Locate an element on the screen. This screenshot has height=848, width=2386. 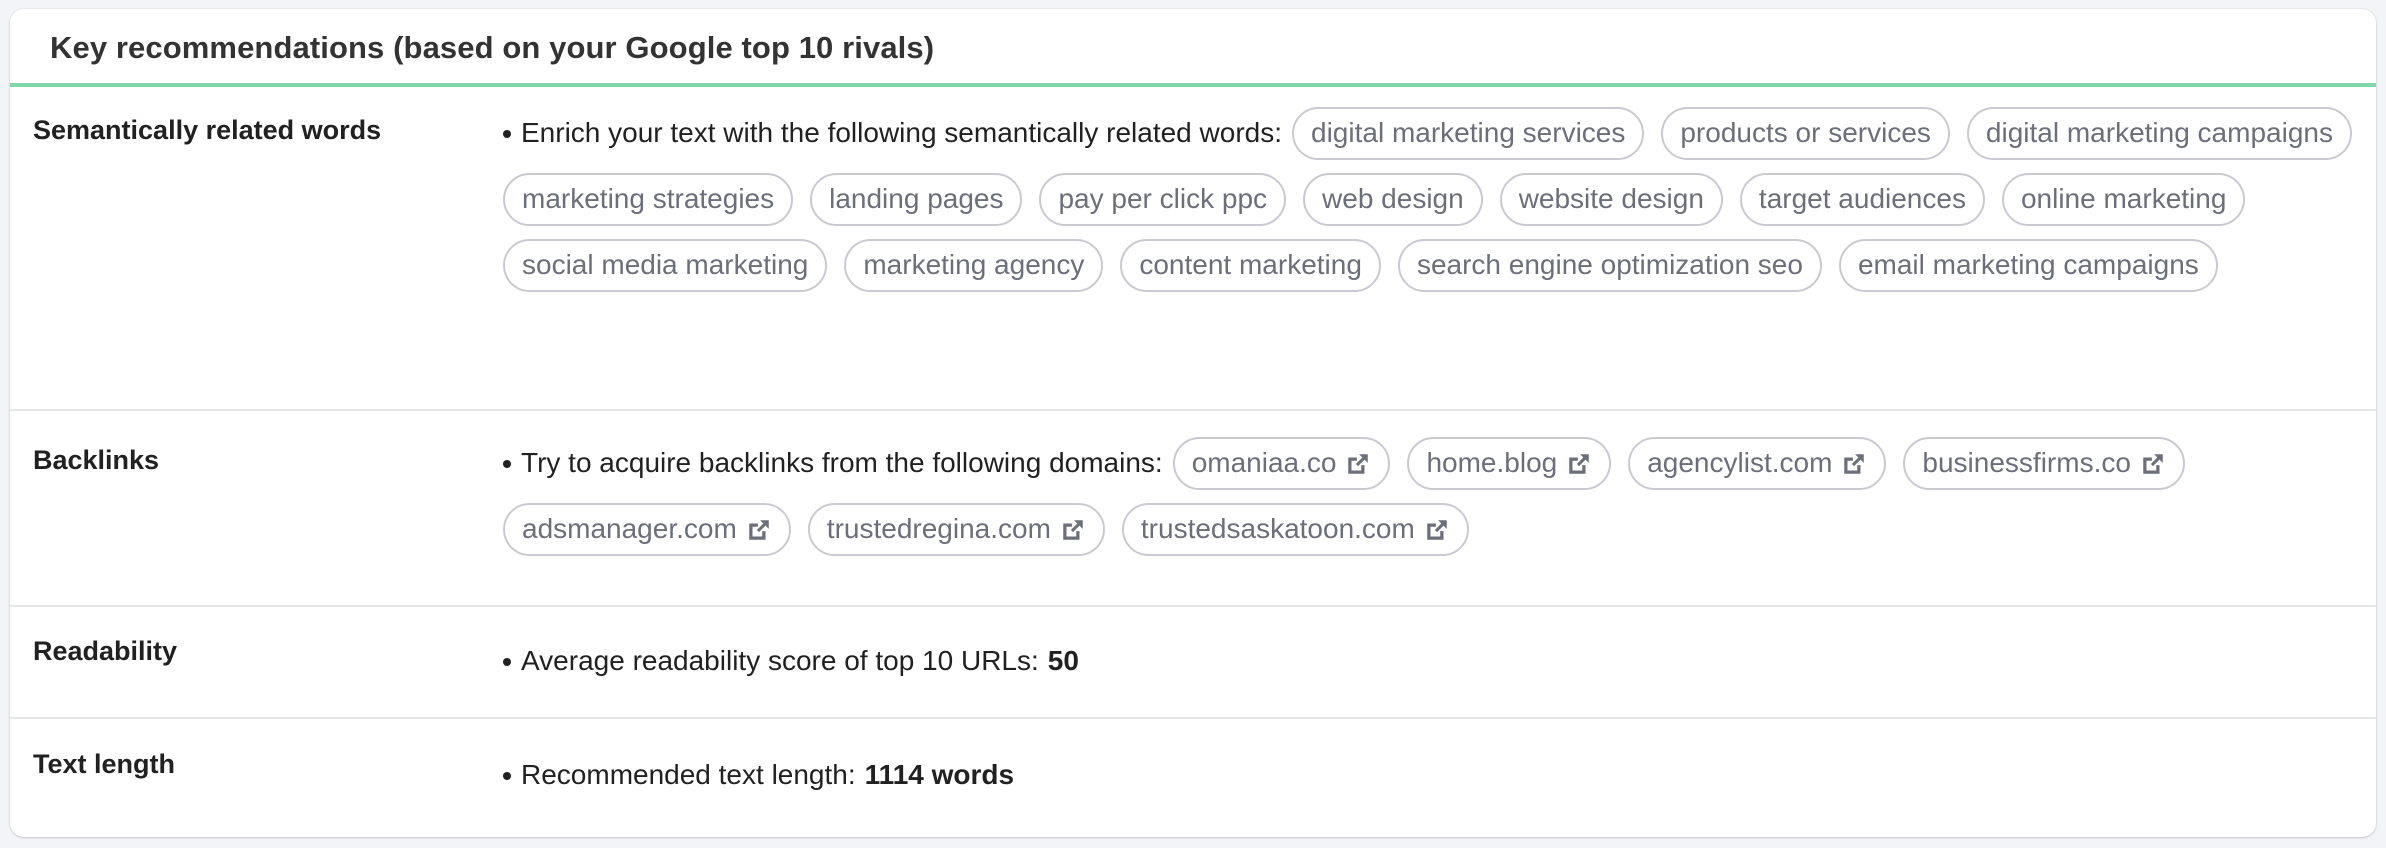
backlink-domain-text: businessfirms.co is located at coordinates (2026, 463).